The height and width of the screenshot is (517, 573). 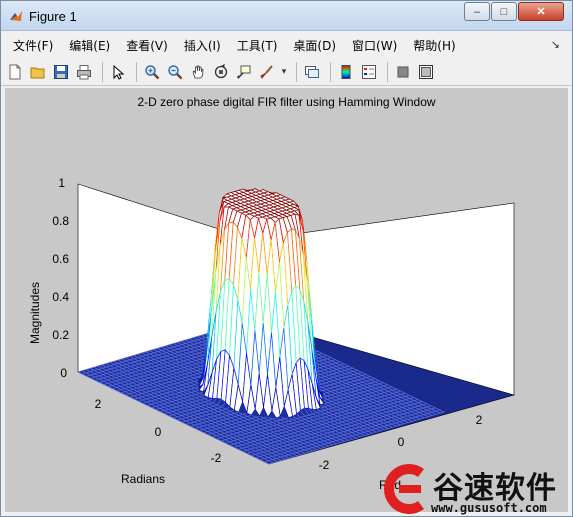 What do you see at coordinates (312, 72) in the screenshot?
I see `link-plot-icon` at bounding box center [312, 72].